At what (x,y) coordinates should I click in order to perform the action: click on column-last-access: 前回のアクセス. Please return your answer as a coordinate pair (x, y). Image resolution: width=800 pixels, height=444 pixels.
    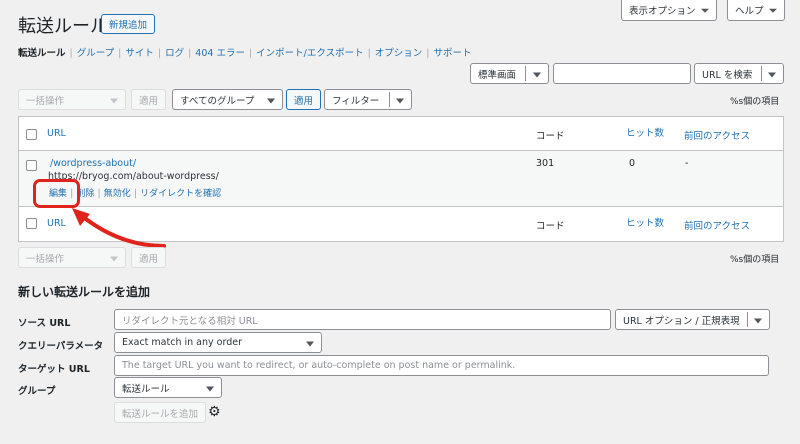
    Looking at the image, I should click on (717, 135).